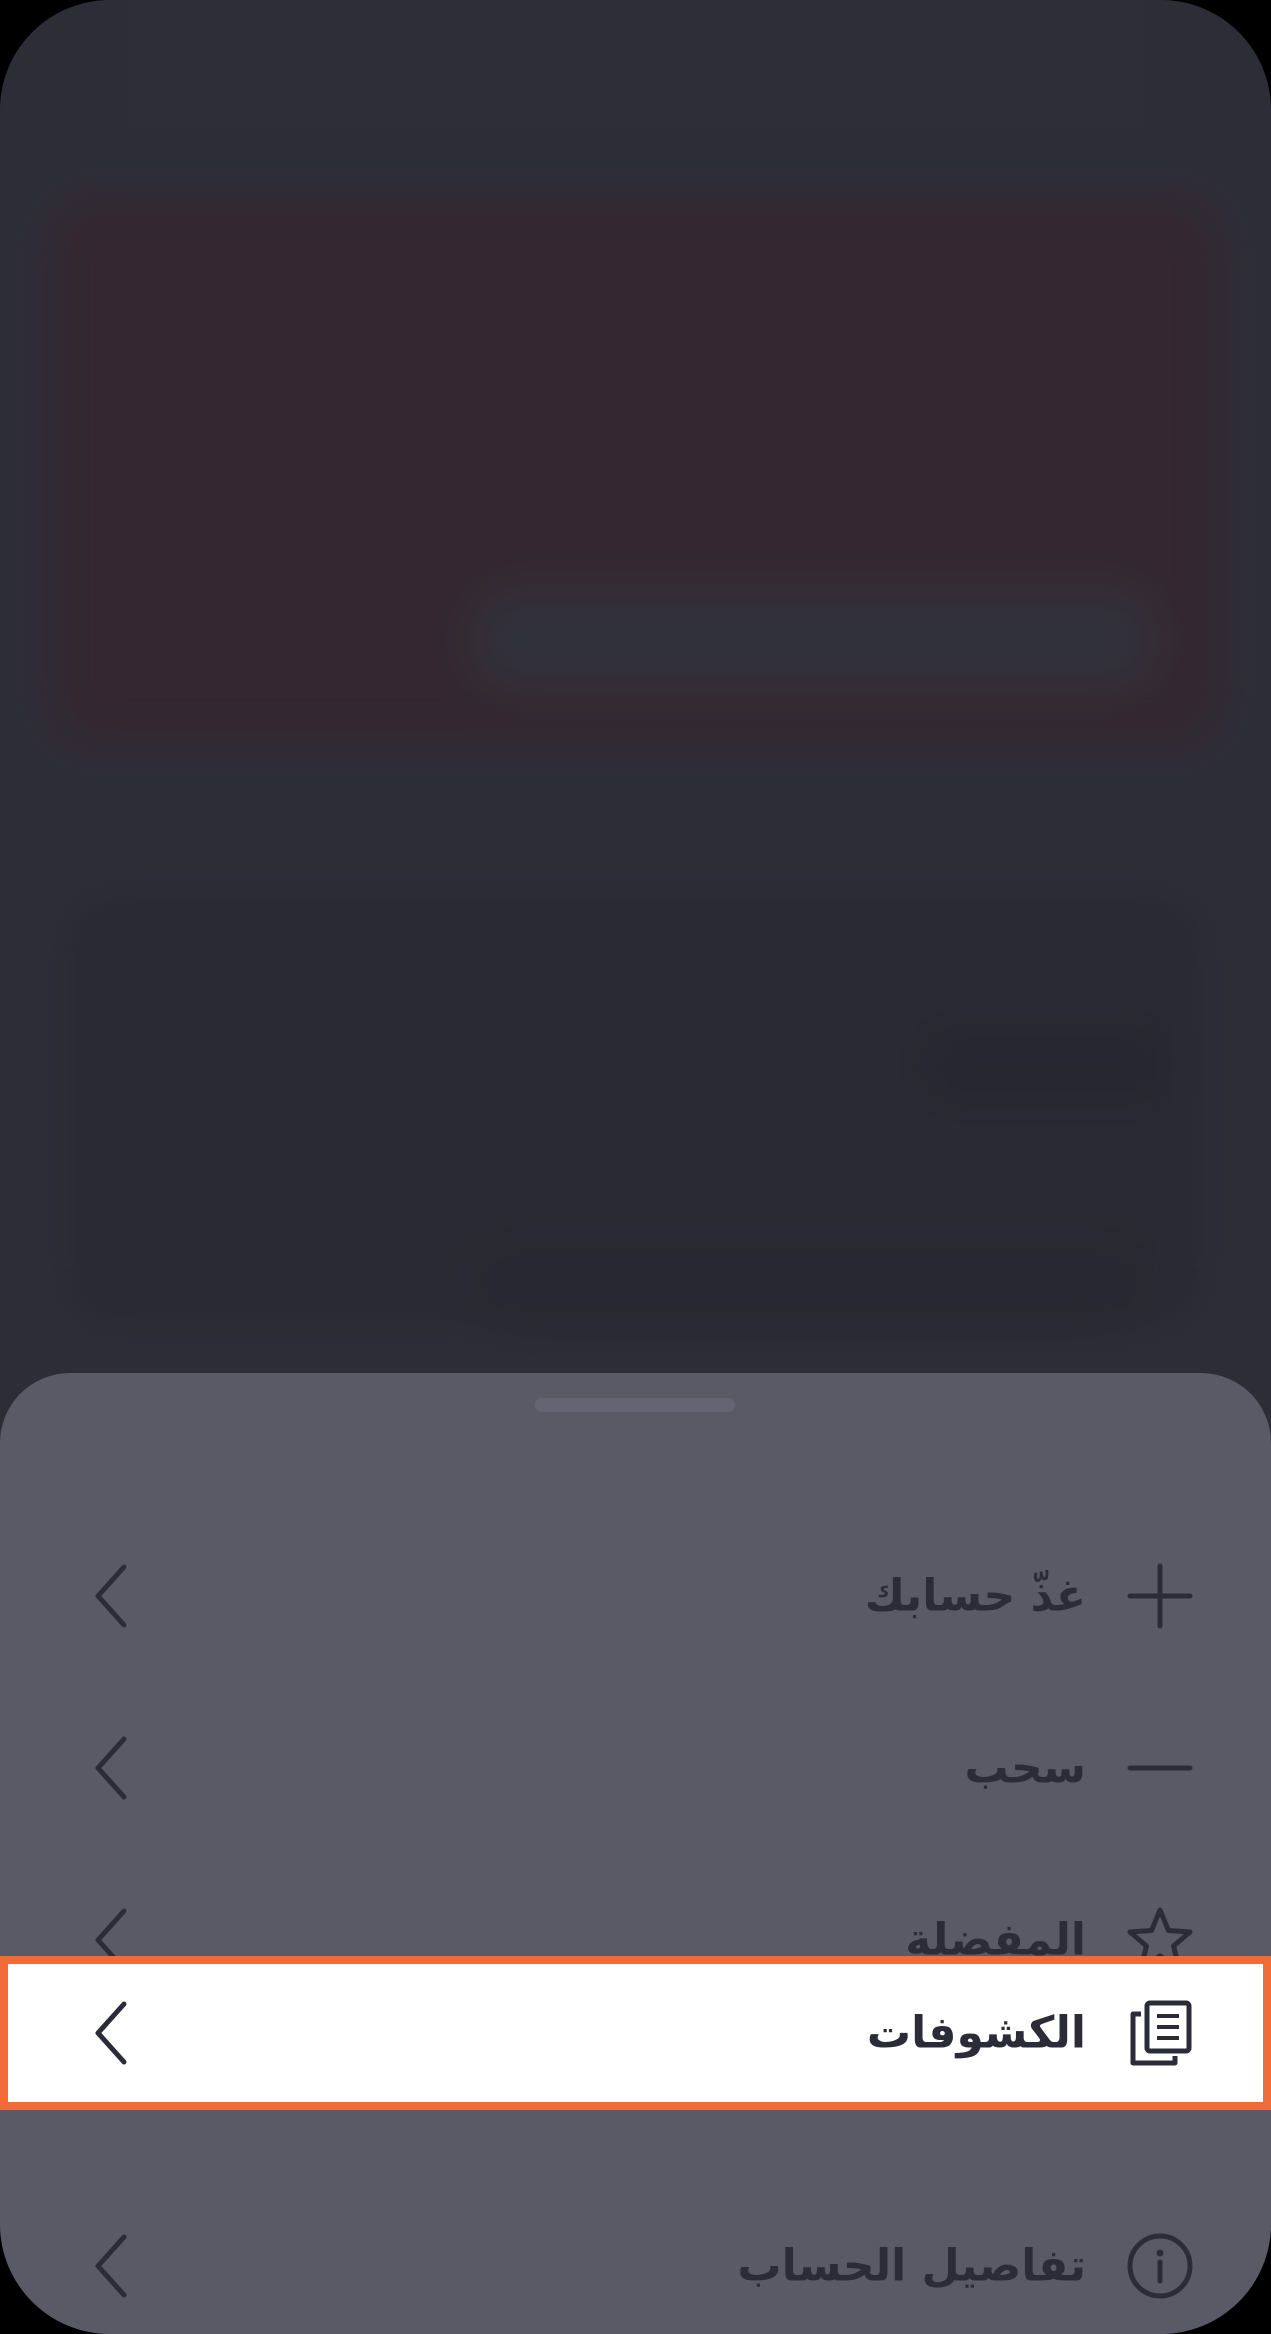 The width and height of the screenshot is (1271, 2334). I want to click on menu-item-label: سحب, so click(1025, 1768).